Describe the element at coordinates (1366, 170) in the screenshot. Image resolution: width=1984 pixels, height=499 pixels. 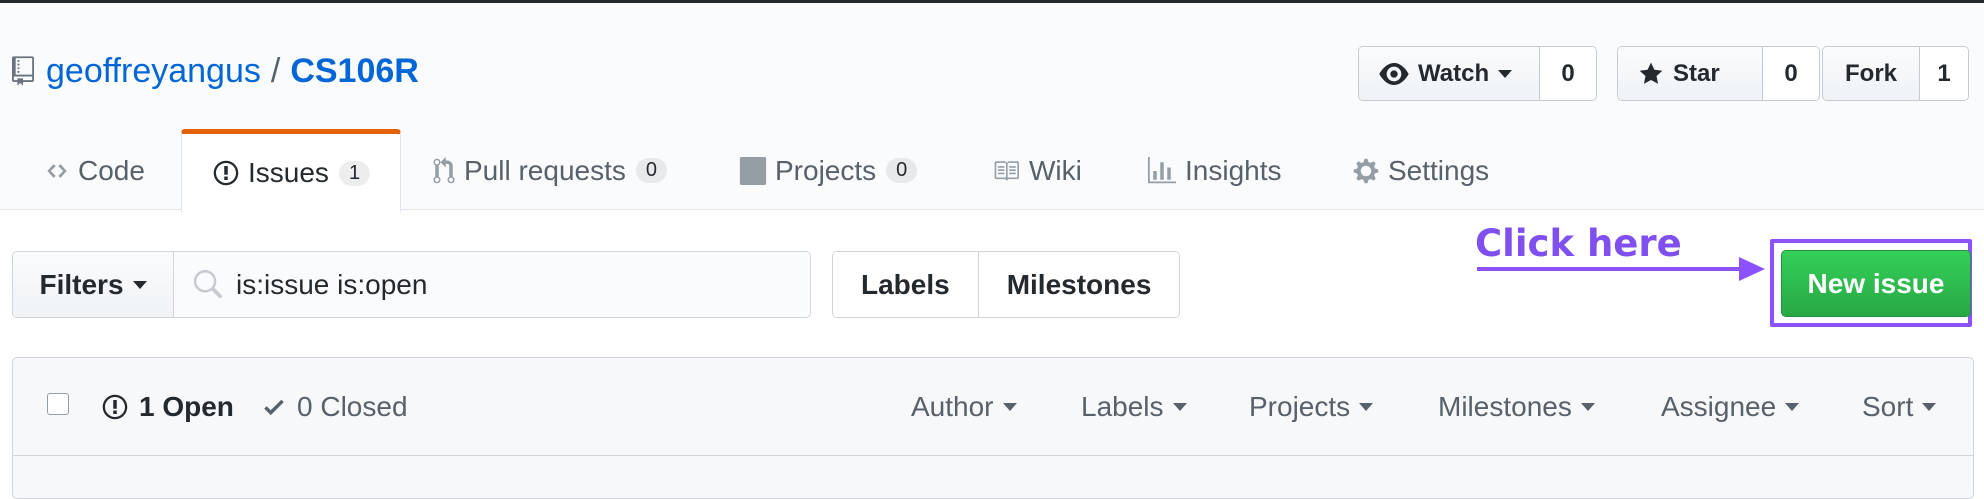
I see `gear-icon` at that location.